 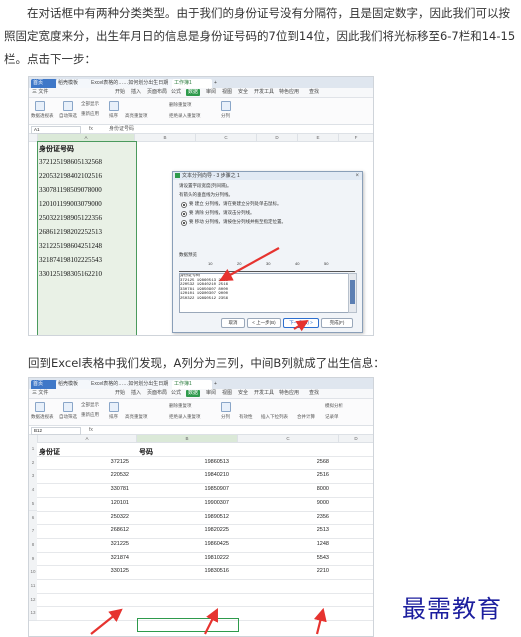 I want to click on sort-icon, so click(x=114, y=106).